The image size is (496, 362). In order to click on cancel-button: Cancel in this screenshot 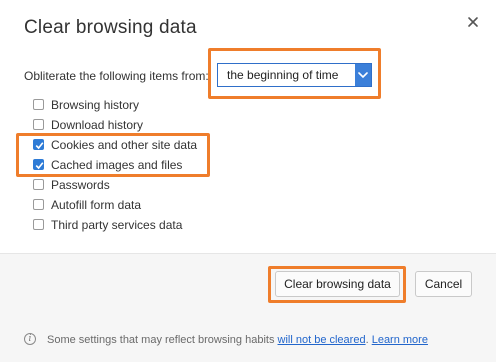, I will do `click(443, 284)`.